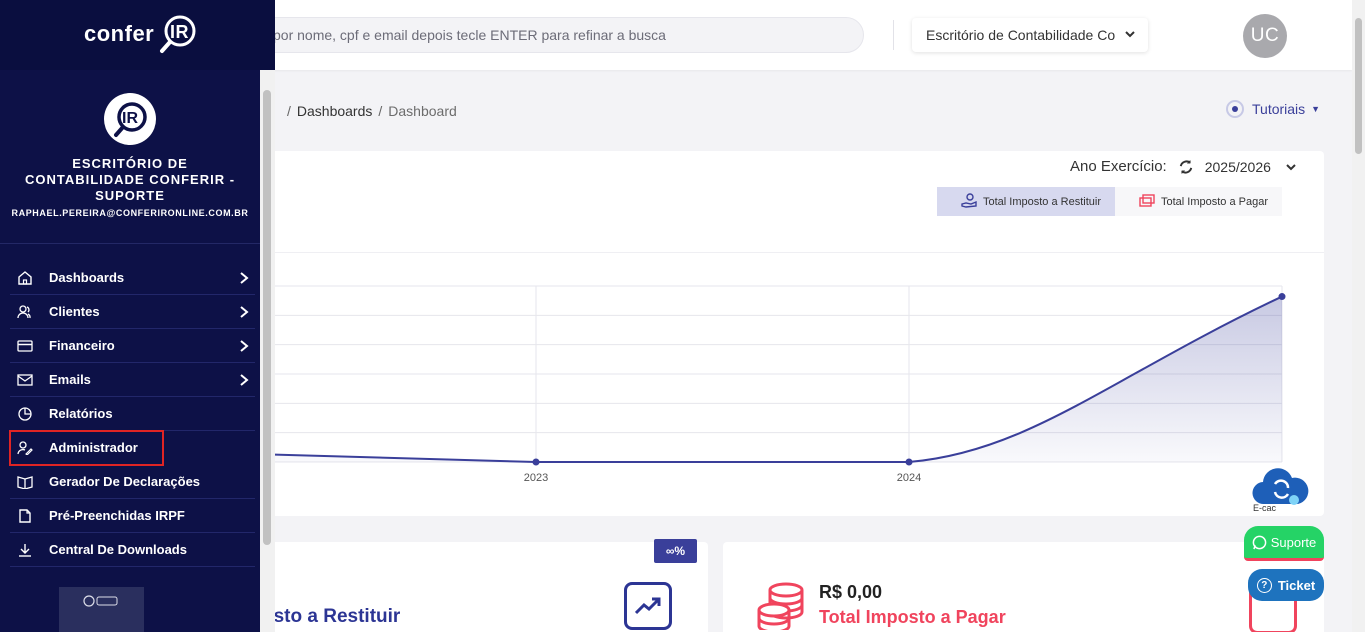 Image resolution: width=1365 pixels, height=632 pixels. What do you see at coordinates (912, 617) in the screenshot?
I see `card-pagar-title: Total Imposto a Pagar` at bounding box center [912, 617].